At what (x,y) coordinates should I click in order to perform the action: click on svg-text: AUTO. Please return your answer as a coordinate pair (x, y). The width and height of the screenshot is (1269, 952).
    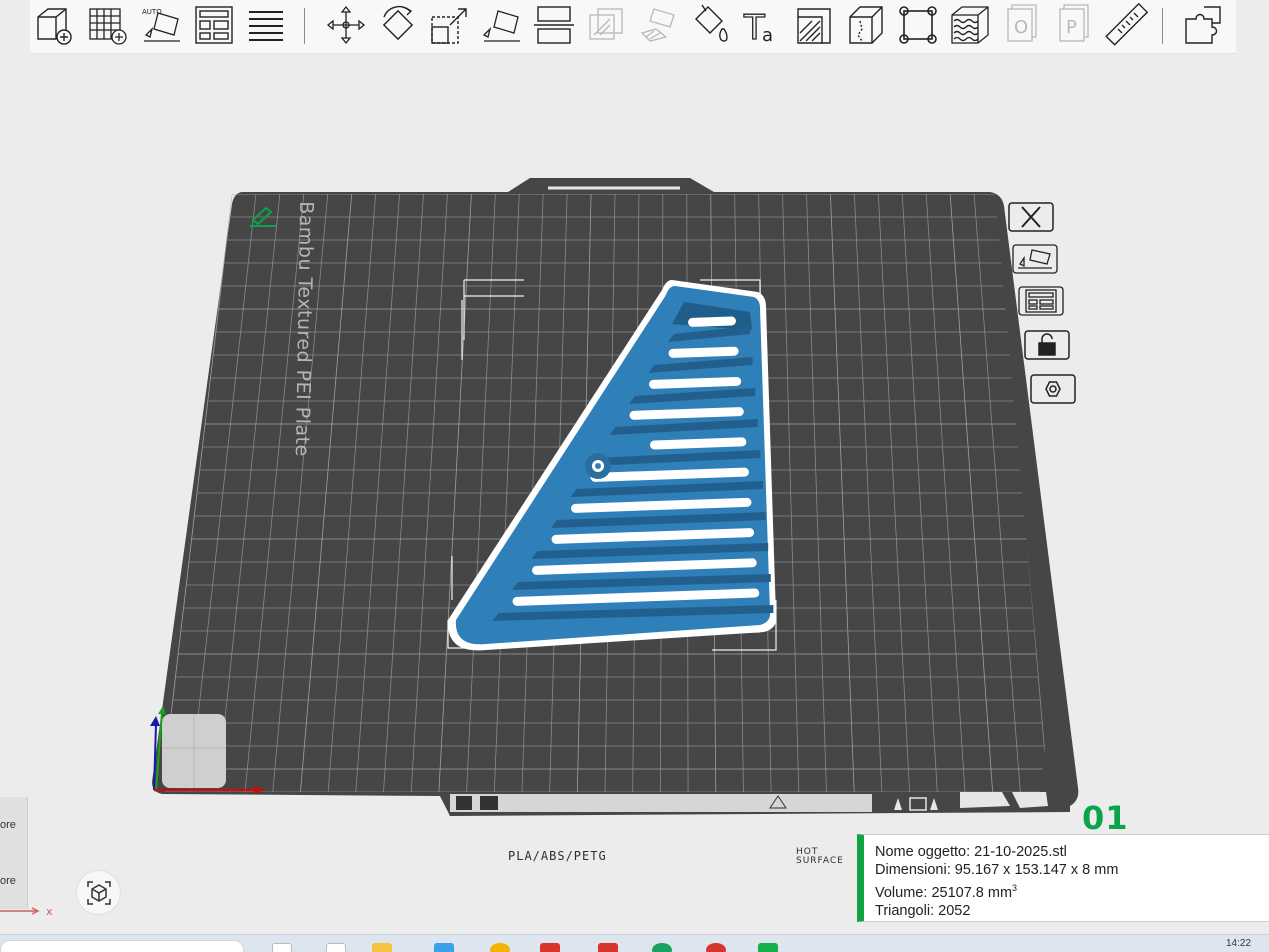
    Looking at the image, I should click on (152, 12).